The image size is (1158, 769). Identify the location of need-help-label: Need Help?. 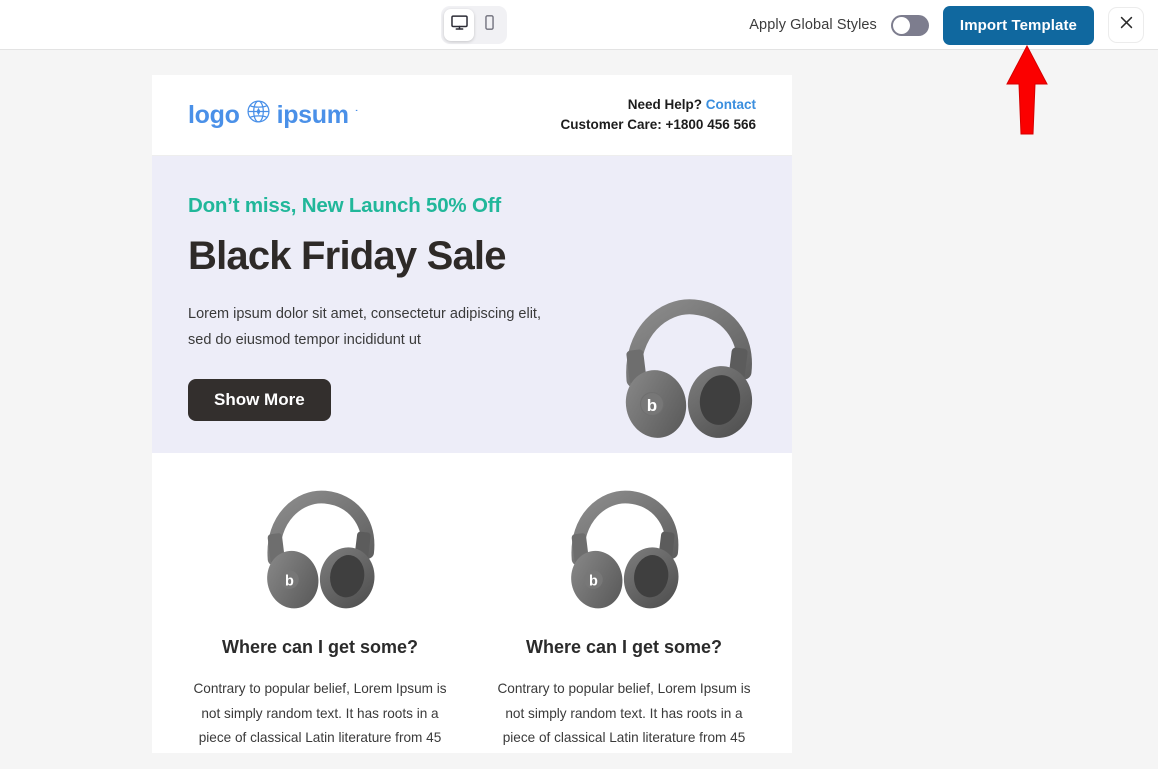
(664, 104).